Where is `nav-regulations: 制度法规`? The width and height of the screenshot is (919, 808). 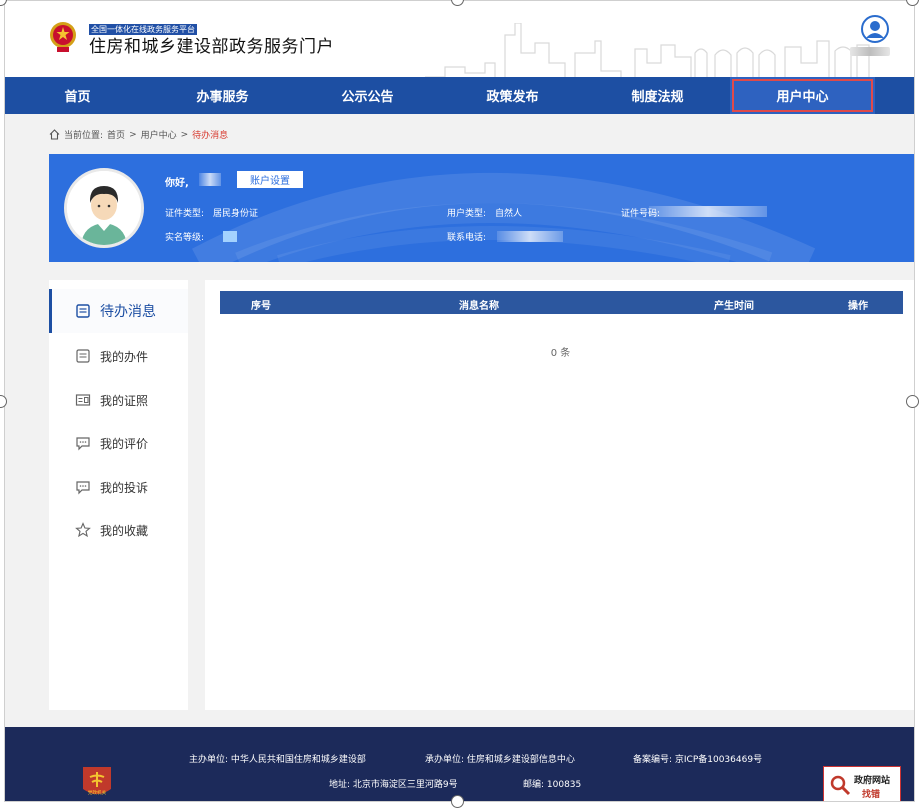 nav-regulations: 制度法规 is located at coordinates (657, 95).